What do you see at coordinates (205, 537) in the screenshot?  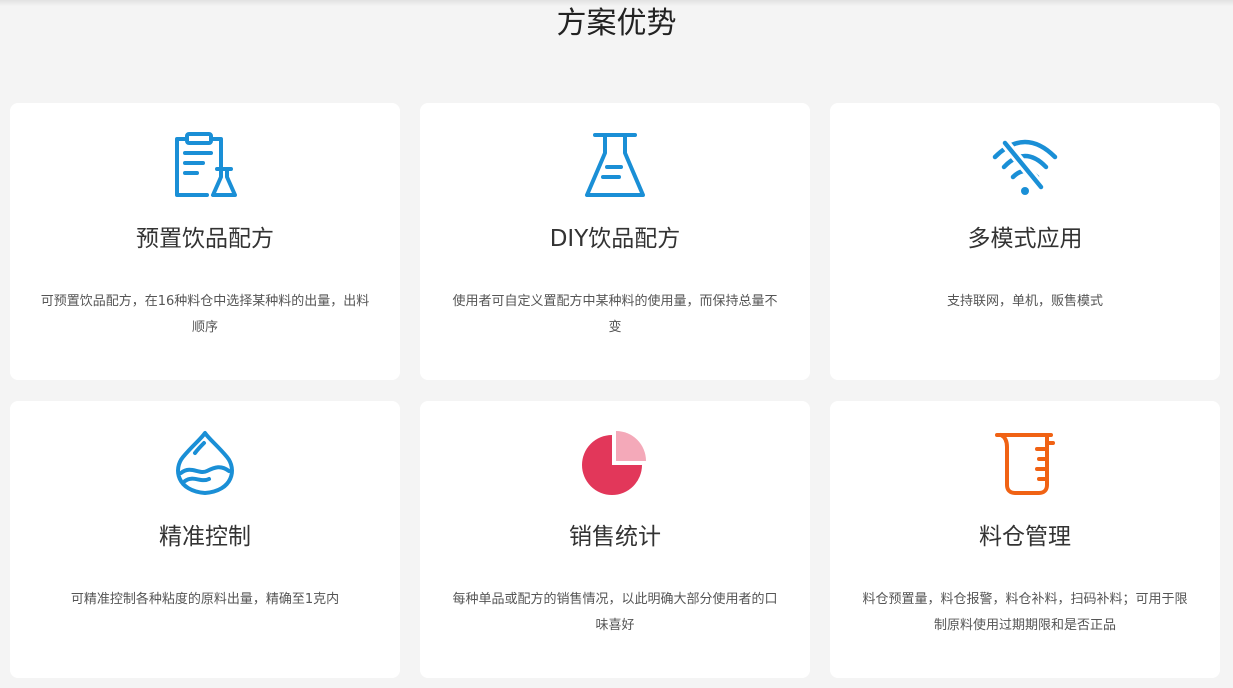 I see `card-title: 精准控制` at bounding box center [205, 537].